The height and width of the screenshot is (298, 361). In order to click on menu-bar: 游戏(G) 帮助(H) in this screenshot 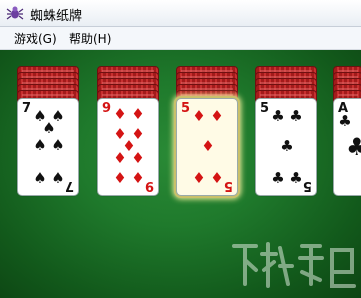, I will do `click(180, 38)`.